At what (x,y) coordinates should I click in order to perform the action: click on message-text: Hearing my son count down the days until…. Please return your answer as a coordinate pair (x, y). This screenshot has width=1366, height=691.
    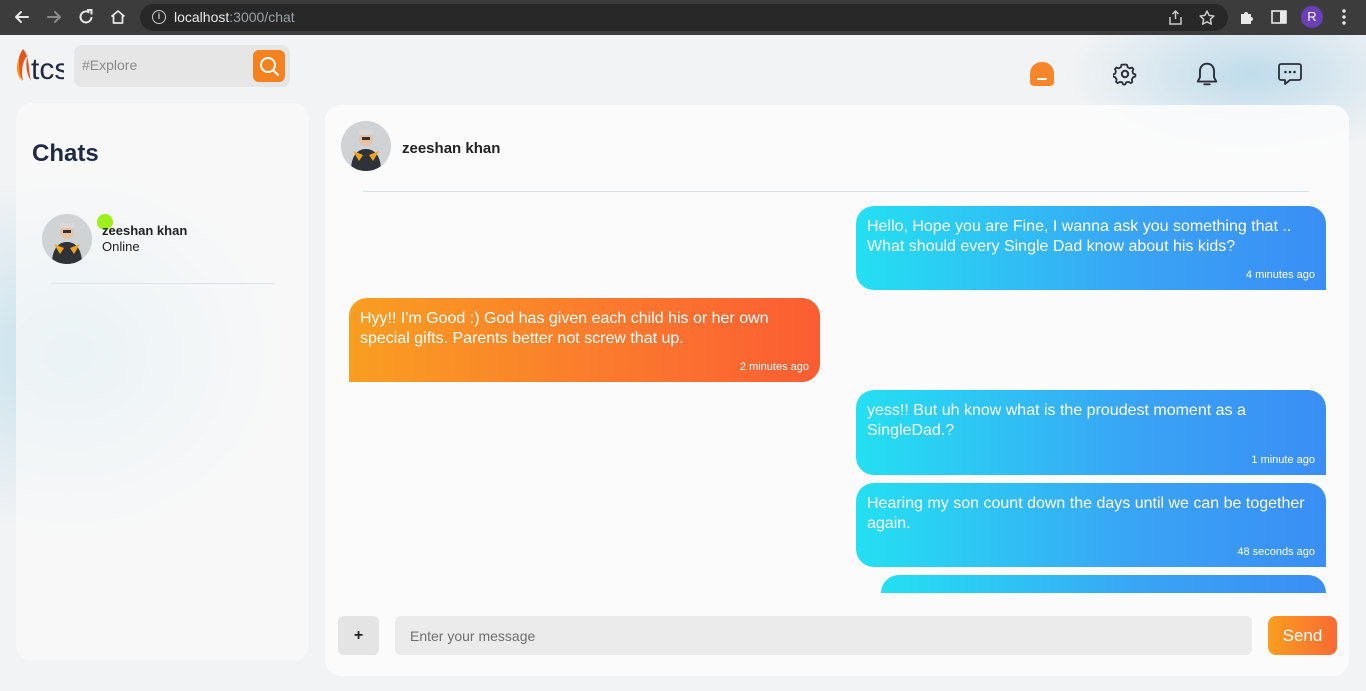
    Looking at the image, I should click on (1086, 513).